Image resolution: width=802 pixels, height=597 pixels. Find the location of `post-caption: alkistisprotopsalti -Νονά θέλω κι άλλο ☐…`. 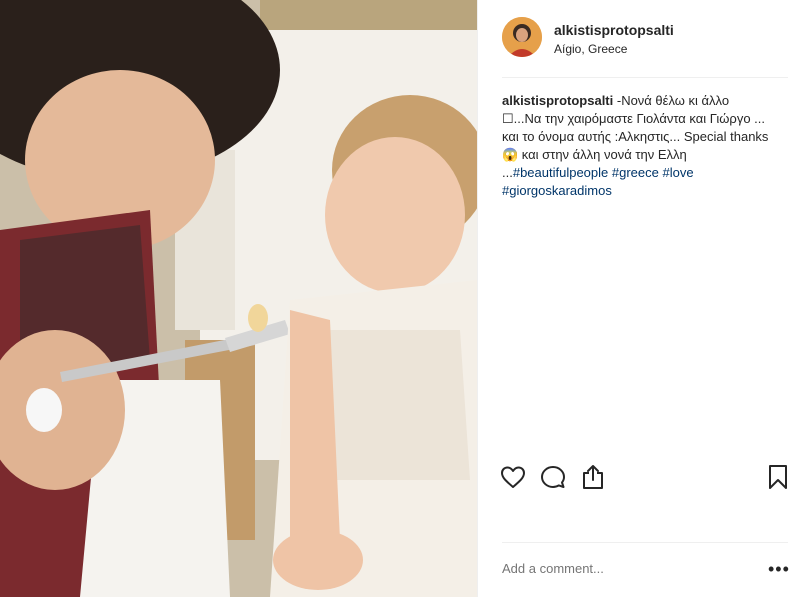

post-caption: alkistisprotopsalti -Νονά θέλω κι άλλο ☐… is located at coordinates (637, 146).